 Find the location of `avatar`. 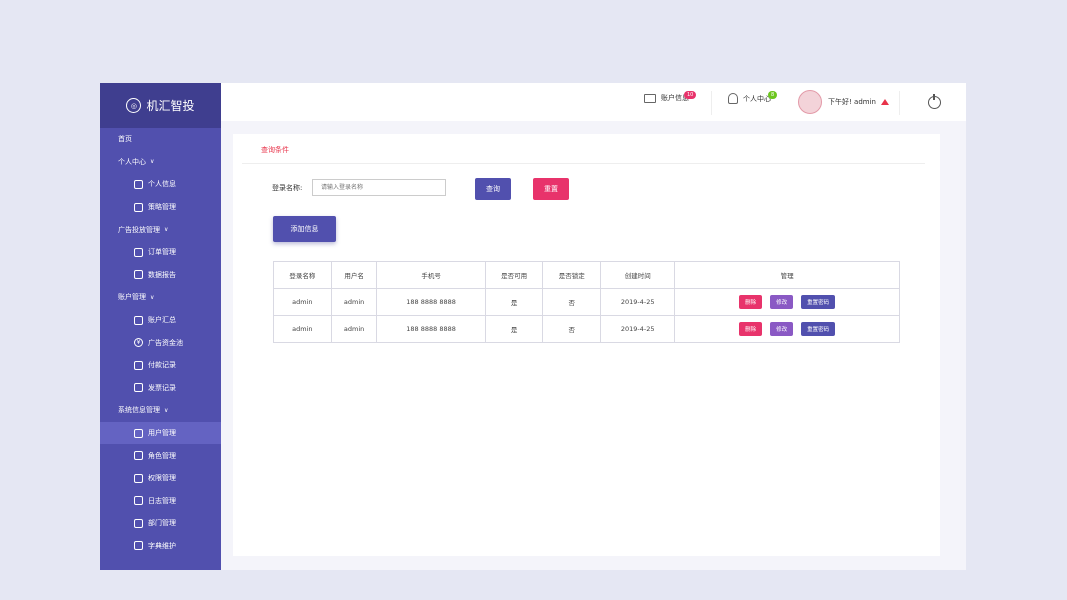

avatar is located at coordinates (810, 102).